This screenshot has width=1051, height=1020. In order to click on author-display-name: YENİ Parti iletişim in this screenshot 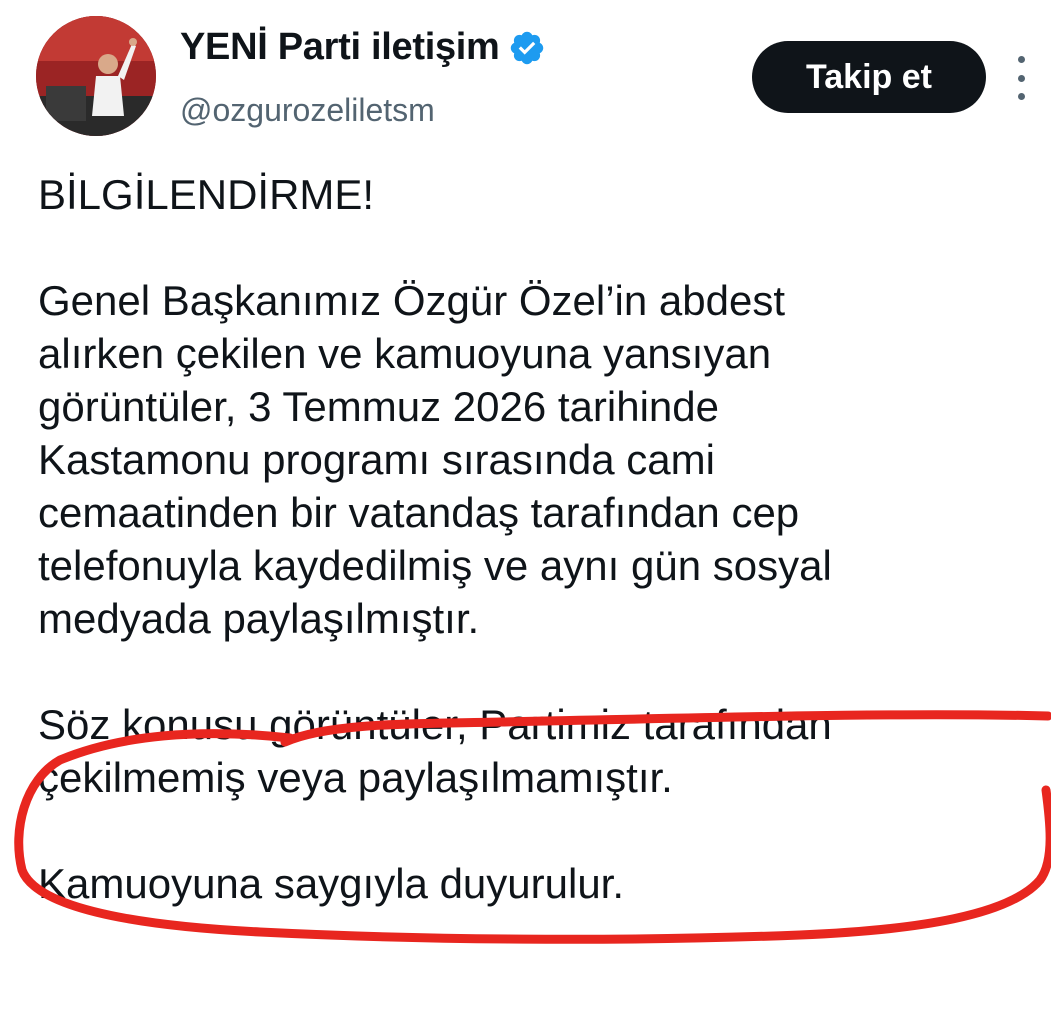, I will do `click(340, 47)`.